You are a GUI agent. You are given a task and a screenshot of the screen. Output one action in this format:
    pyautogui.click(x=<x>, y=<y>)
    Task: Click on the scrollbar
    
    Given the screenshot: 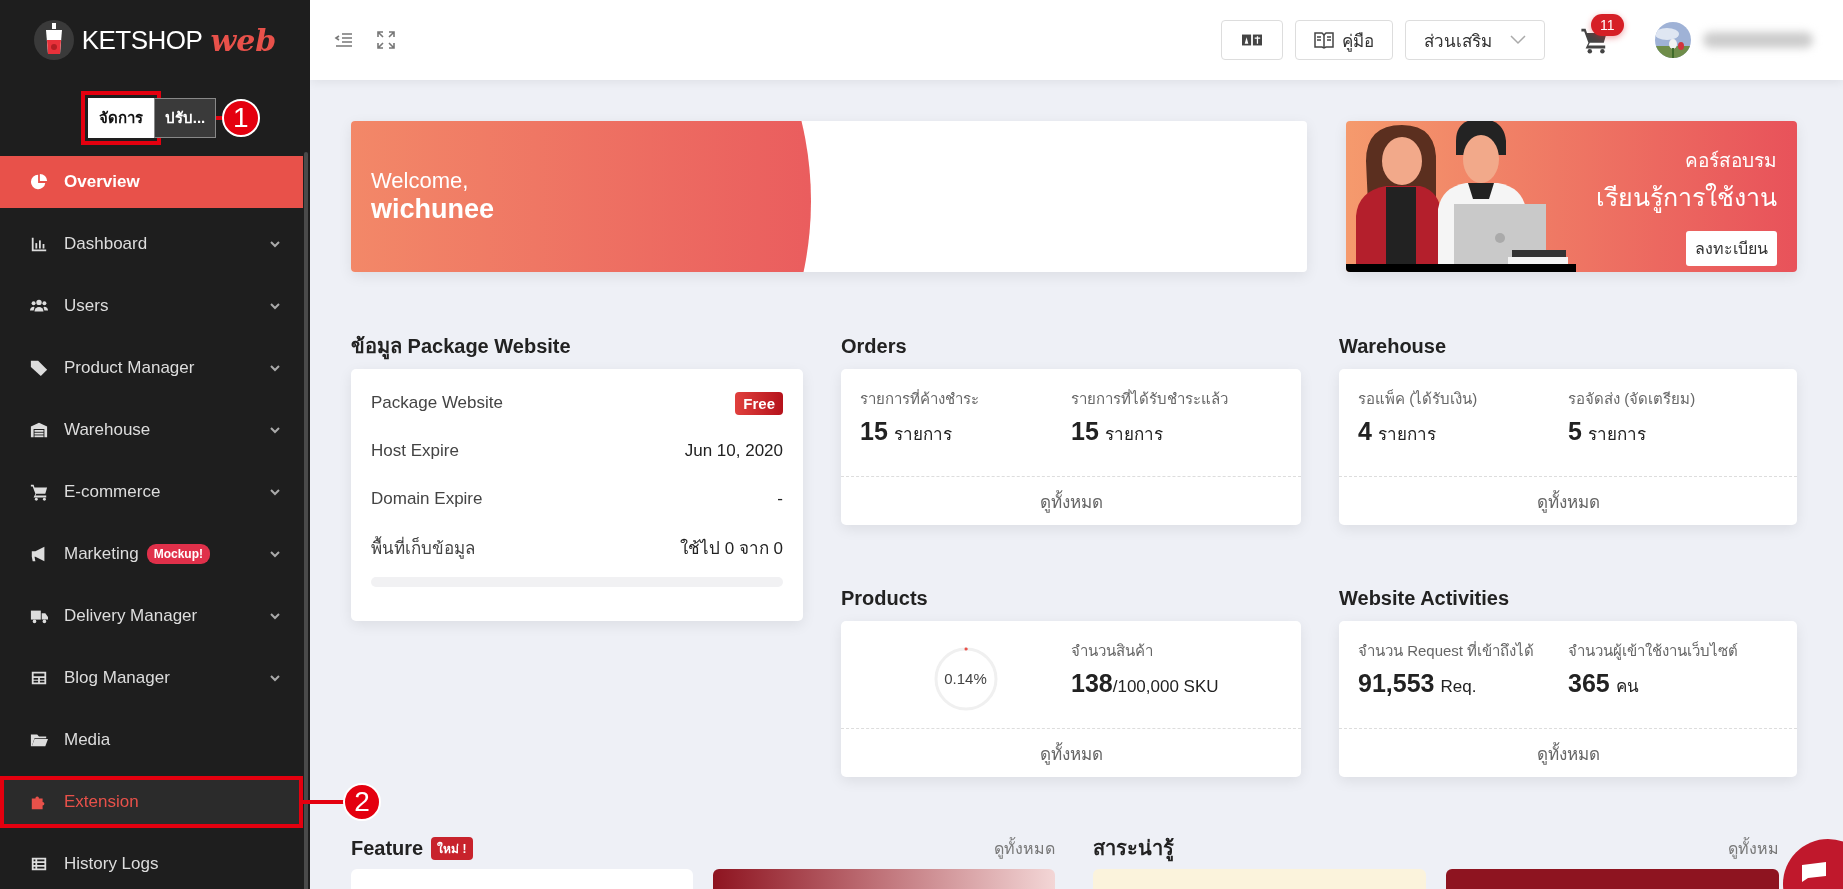 What is the action you would take?
    pyautogui.click(x=306, y=520)
    